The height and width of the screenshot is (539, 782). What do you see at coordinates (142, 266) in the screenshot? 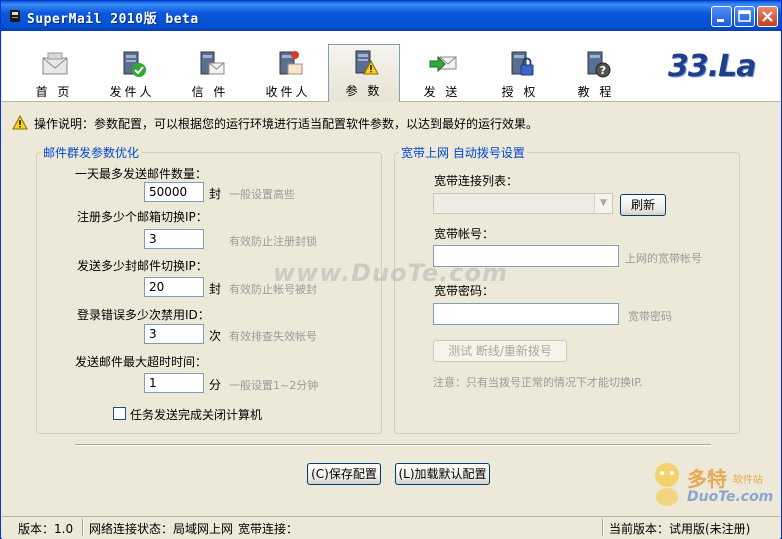
I see `switch-ip-mail-label: 发送多少封邮件切换IP：` at bounding box center [142, 266].